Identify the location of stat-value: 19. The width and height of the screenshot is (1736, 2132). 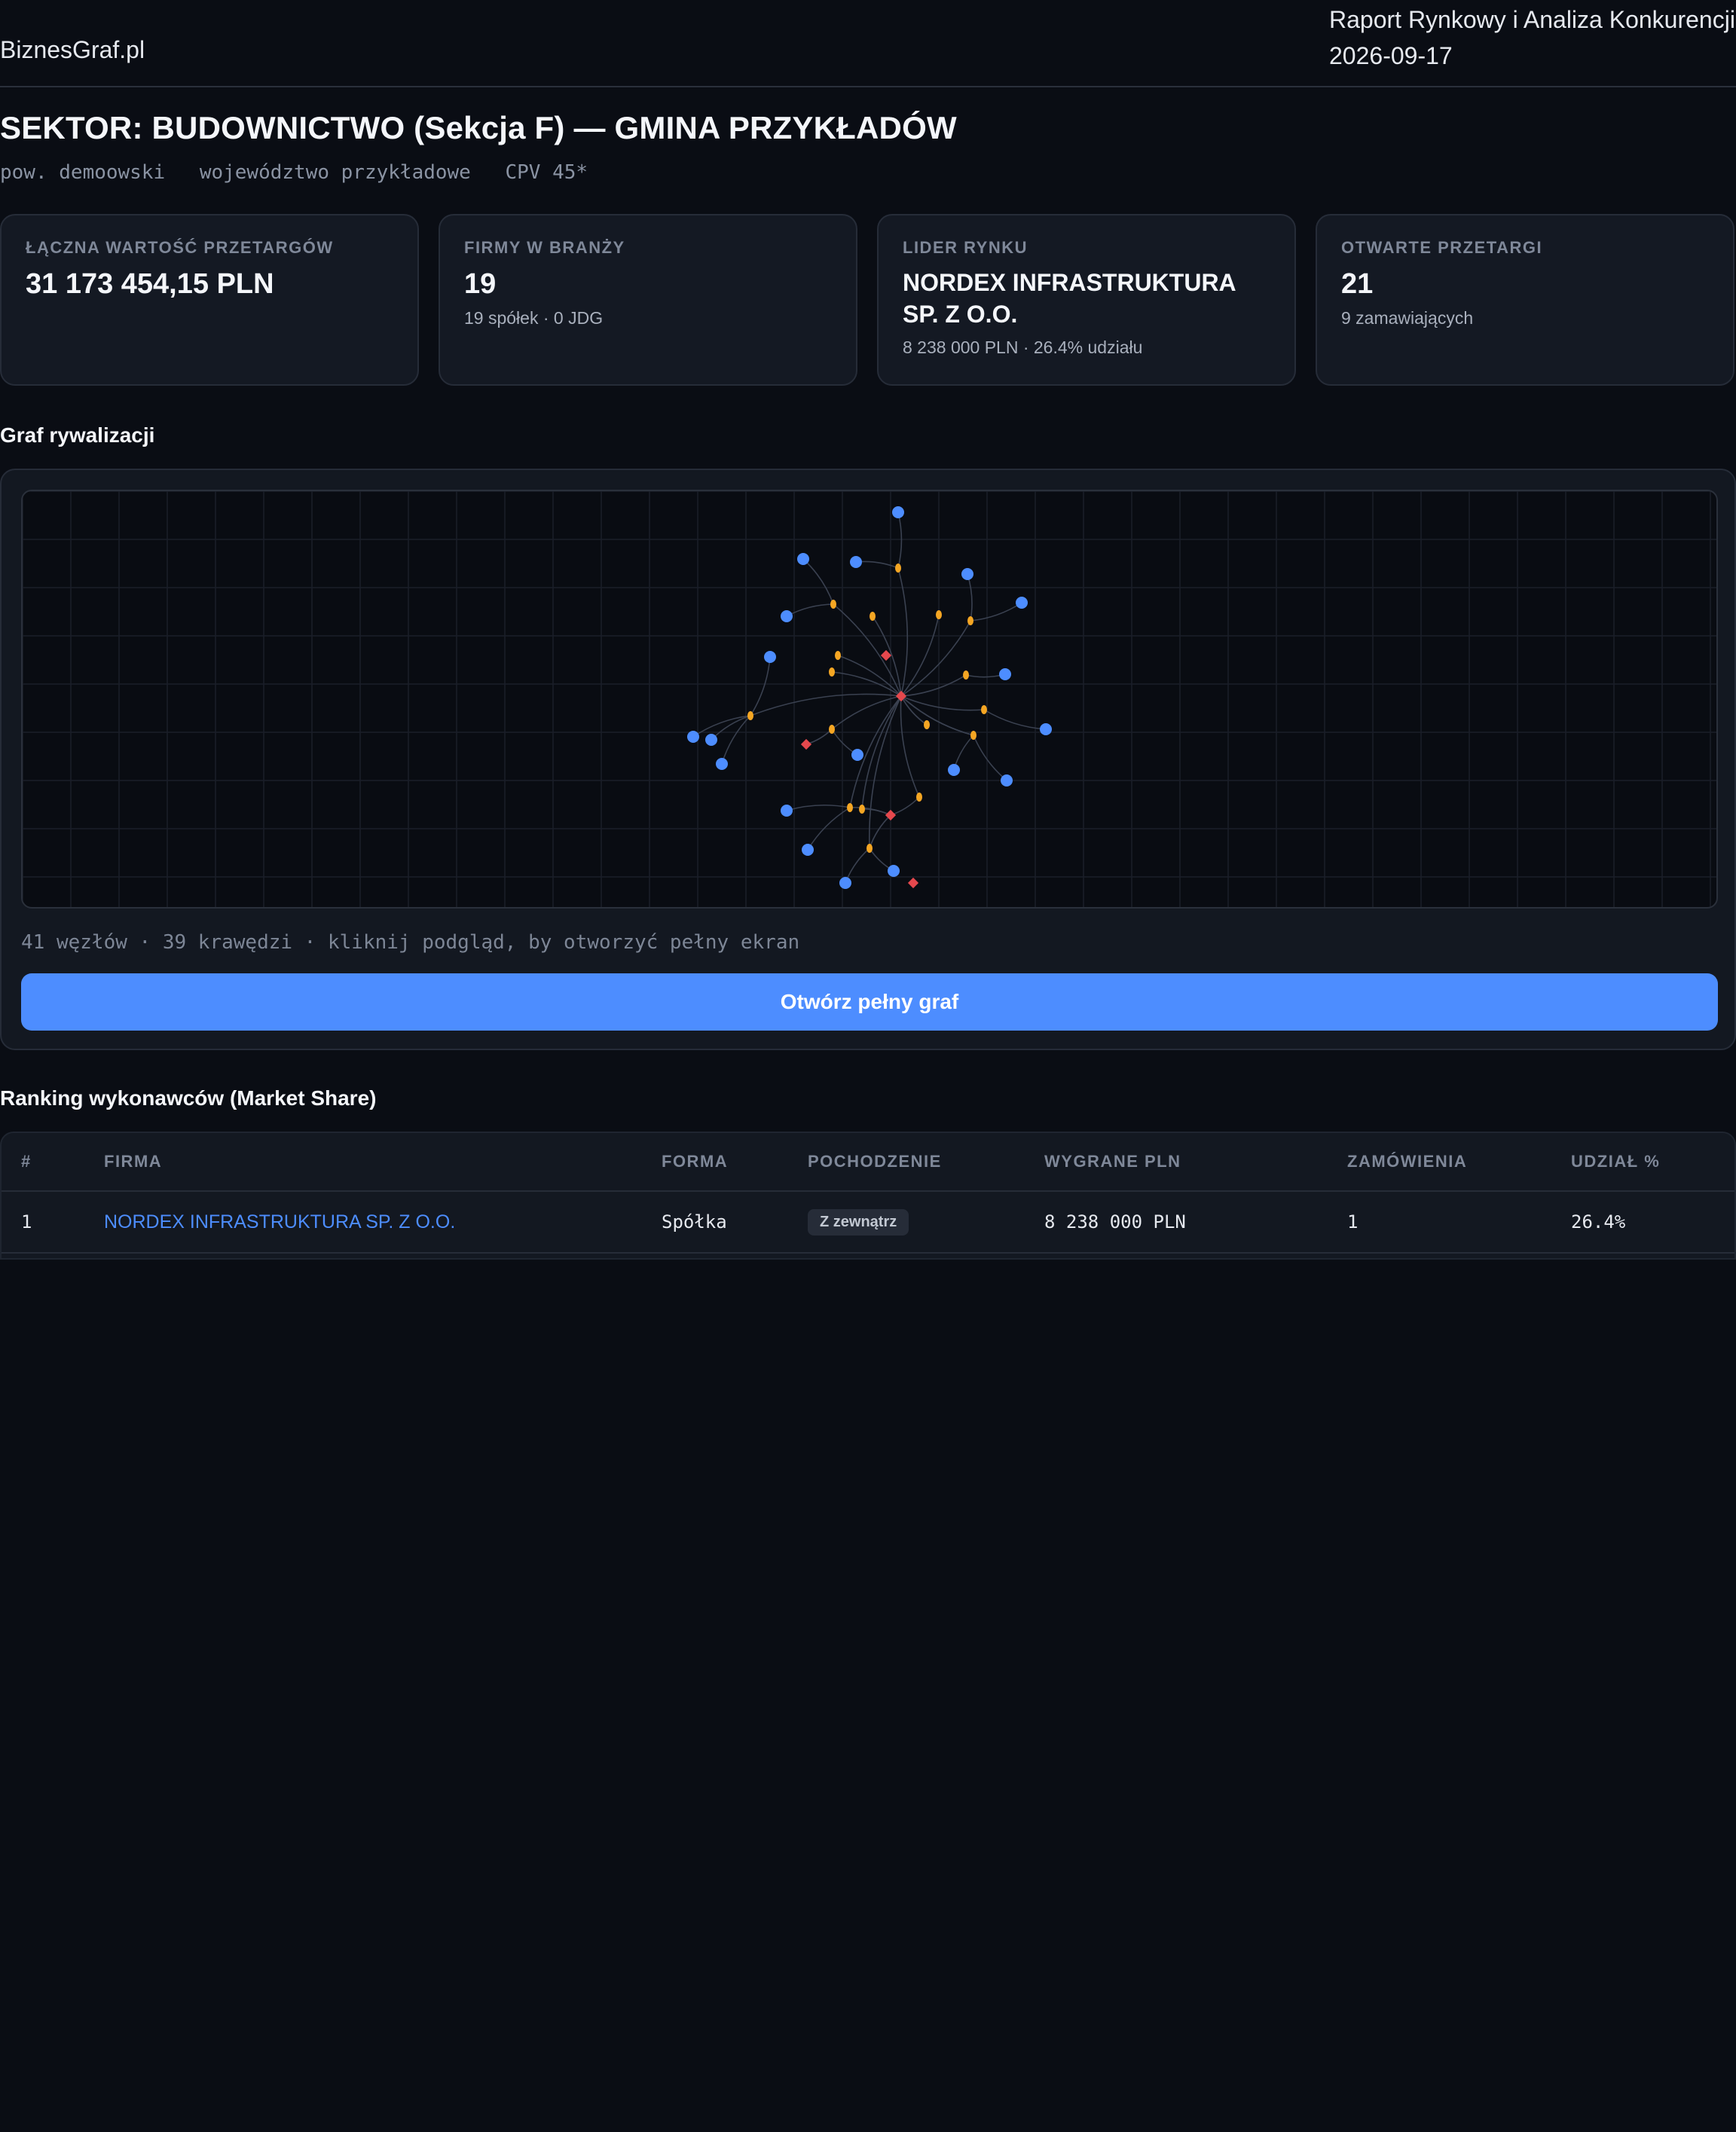
(481, 284).